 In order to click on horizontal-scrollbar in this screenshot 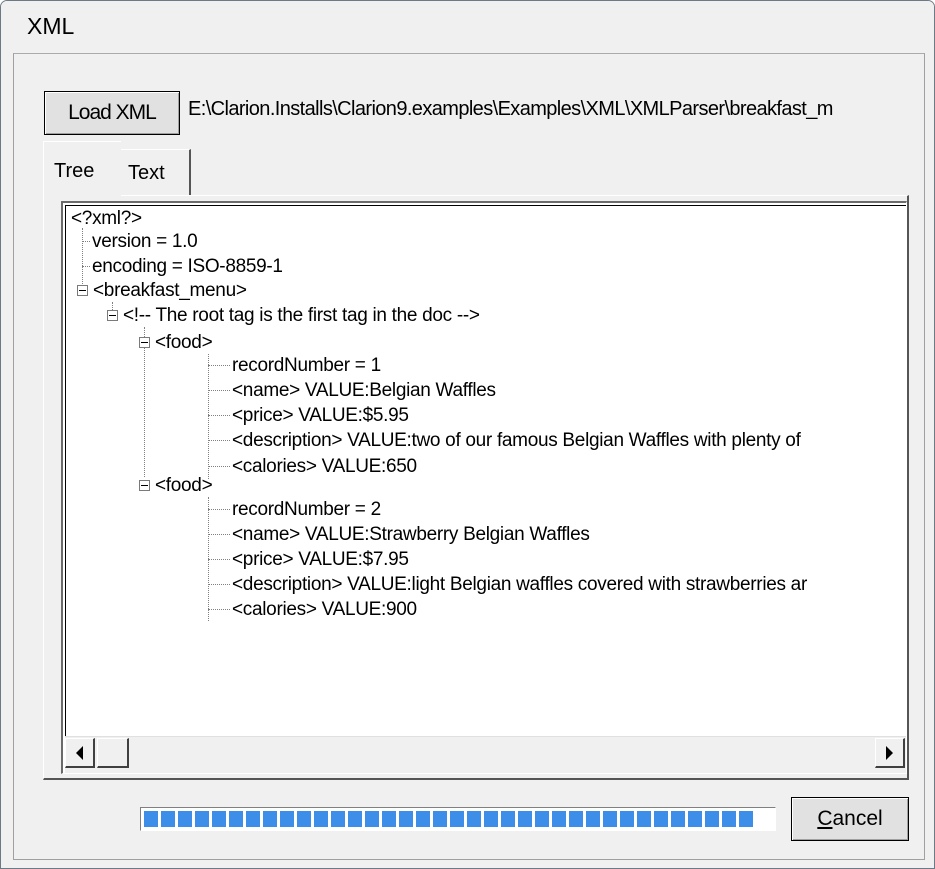, I will do `click(485, 754)`.